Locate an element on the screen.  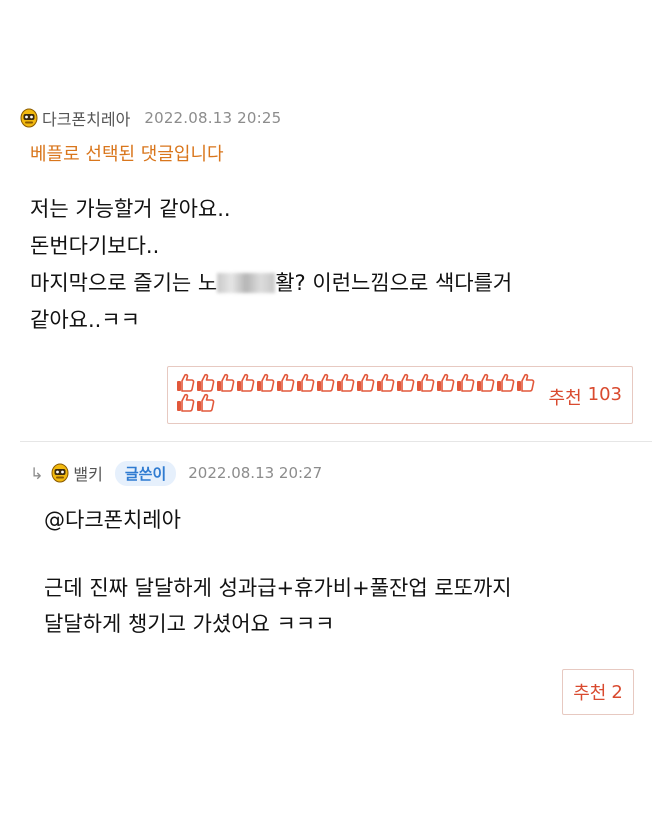
username: 밸키 is located at coordinates (87, 473).